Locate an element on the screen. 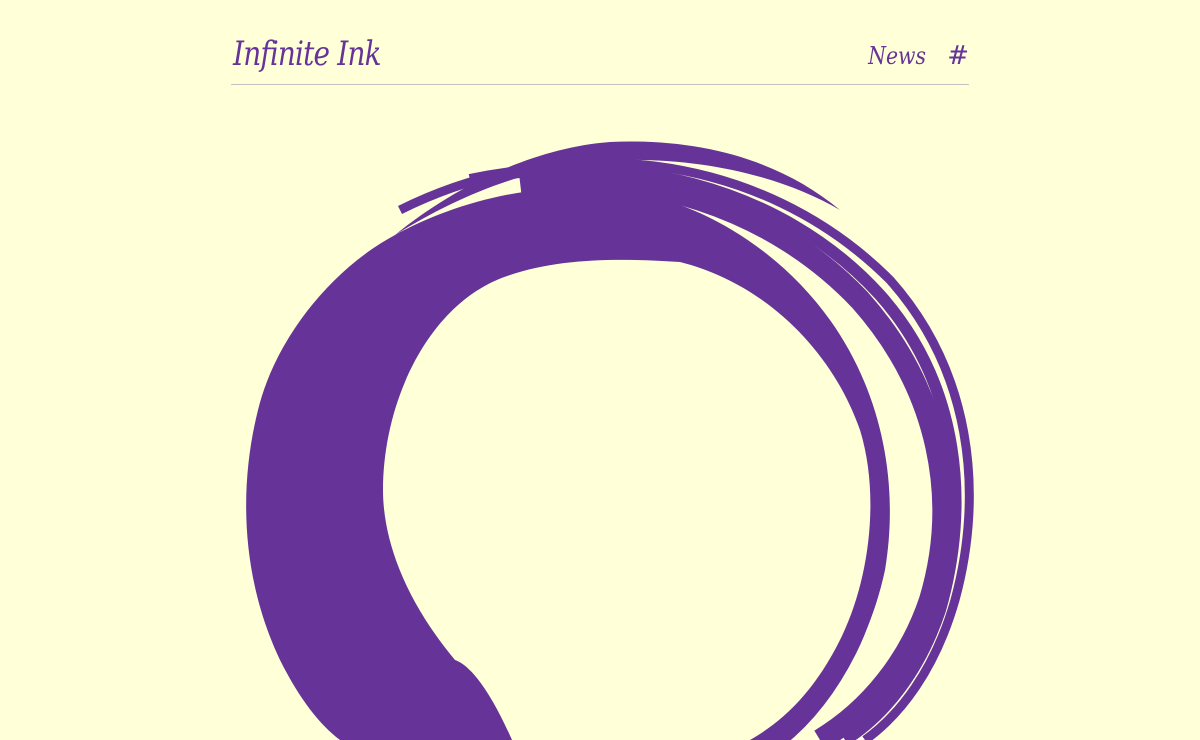 The height and width of the screenshot is (740, 1200). hash-icon: # is located at coordinates (958, 56).